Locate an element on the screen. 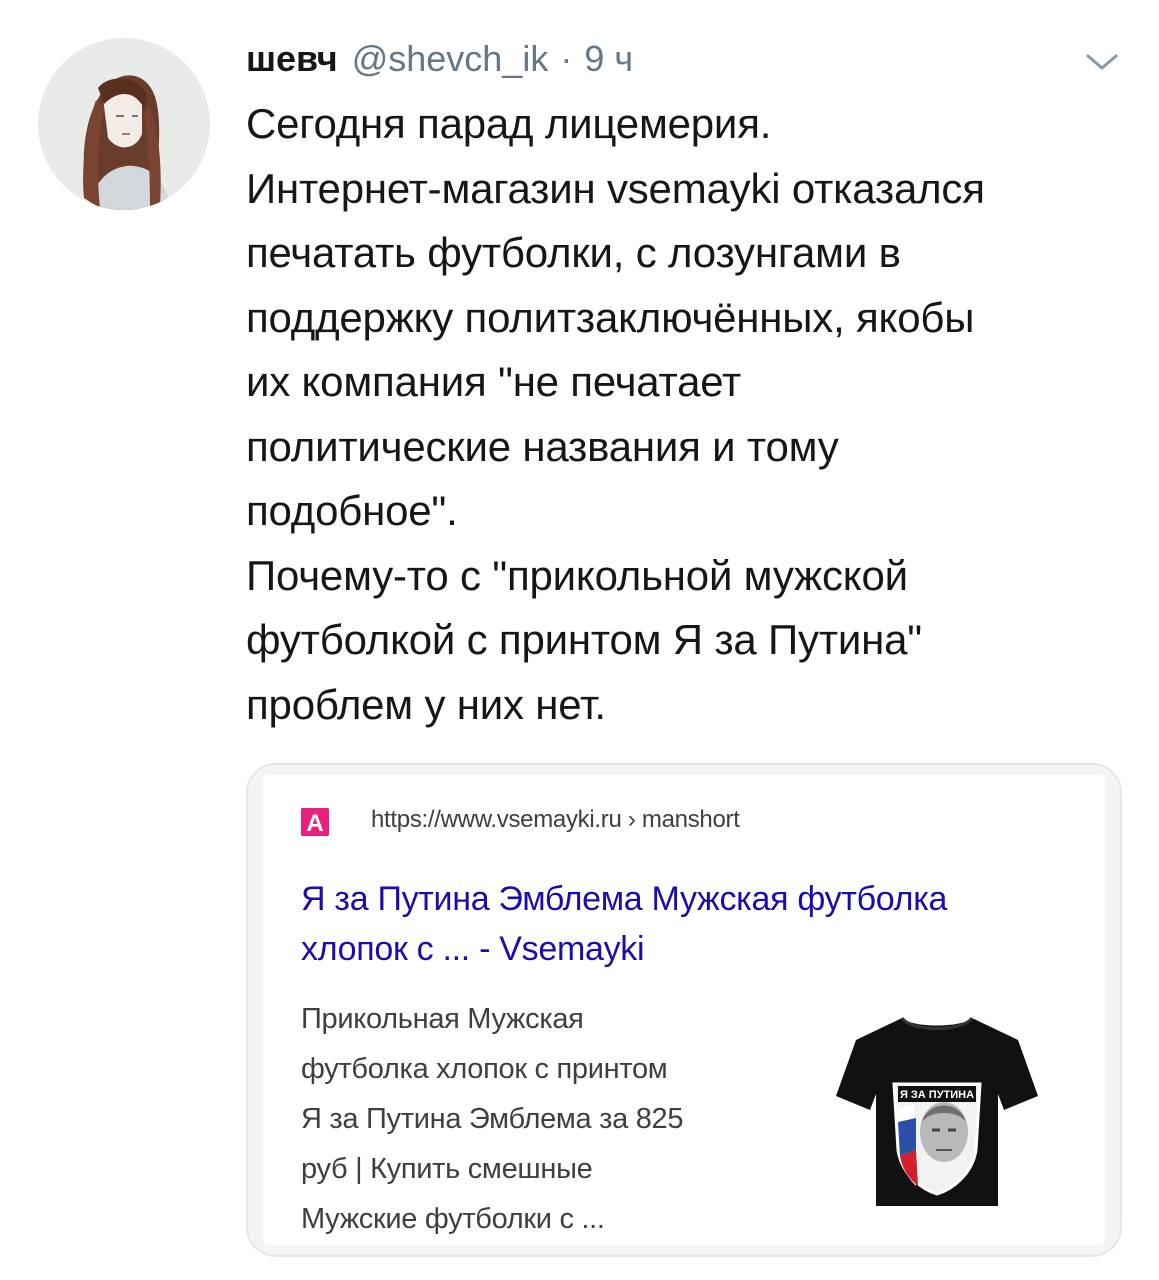 The height and width of the screenshot is (1280, 1159). tweet-text-line: Сегодня парад лицемерия. is located at coordinates (509, 123).